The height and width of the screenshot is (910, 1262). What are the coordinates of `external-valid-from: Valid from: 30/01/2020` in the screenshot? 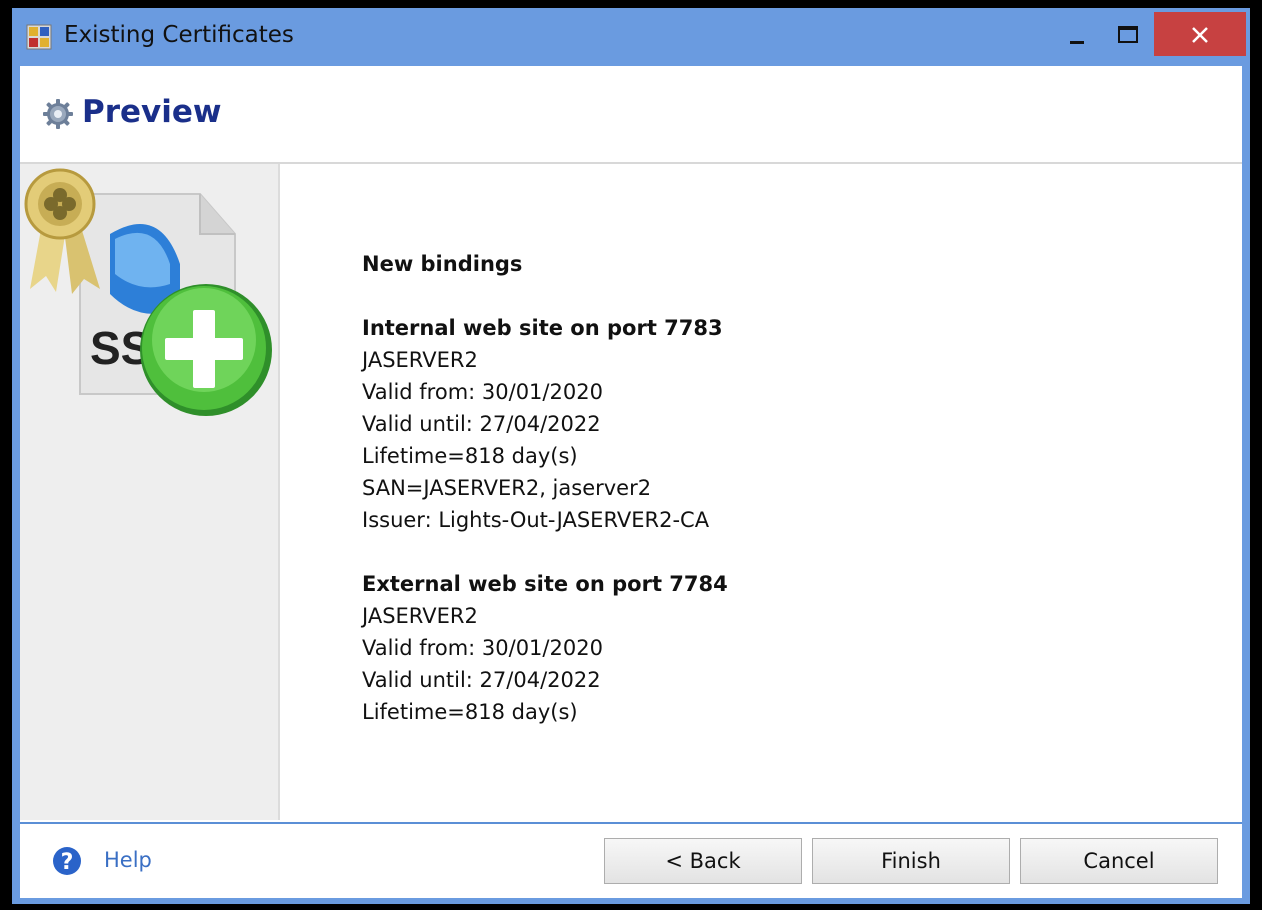 It's located at (482, 648).